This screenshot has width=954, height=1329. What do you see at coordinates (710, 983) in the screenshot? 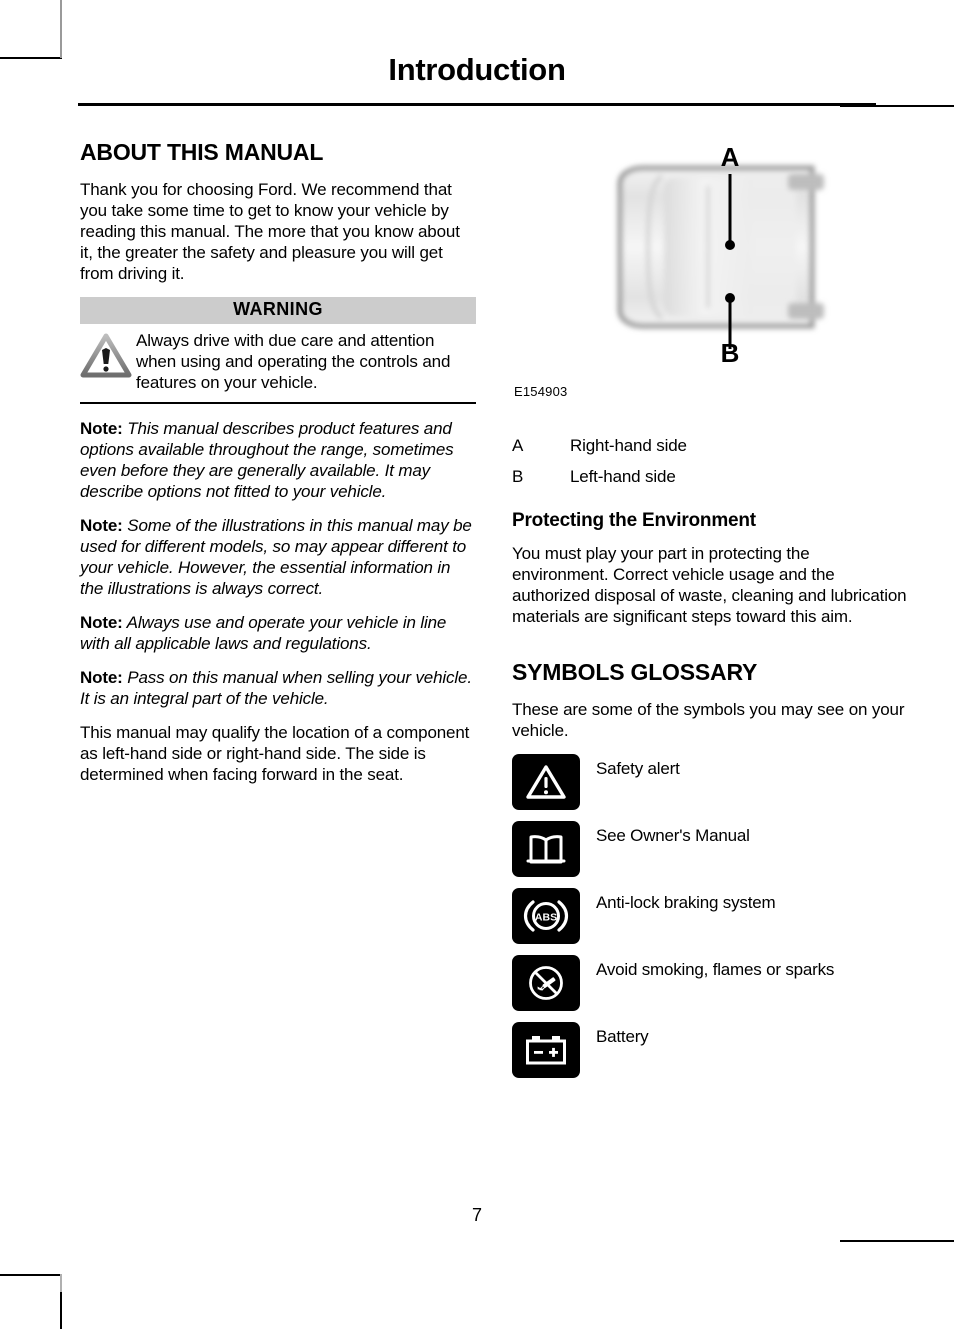
I see `symbol-row: Avoid smoking, flames or sparks` at bounding box center [710, 983].